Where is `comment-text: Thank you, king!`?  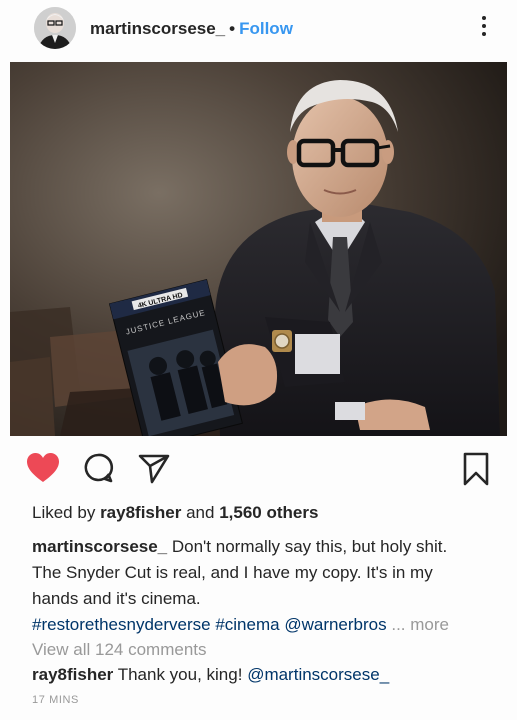
comment-text: Thank you, king! is located at coordinates (180, 674).